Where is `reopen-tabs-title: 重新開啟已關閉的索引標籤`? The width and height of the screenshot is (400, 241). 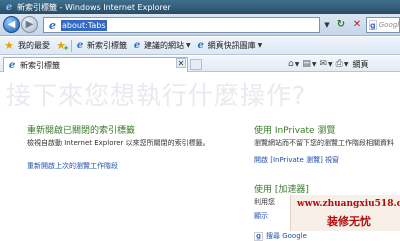 reopen-tabs-title: 重新開啟已關閉的索引標籤 is located at coordinates (81, 131).